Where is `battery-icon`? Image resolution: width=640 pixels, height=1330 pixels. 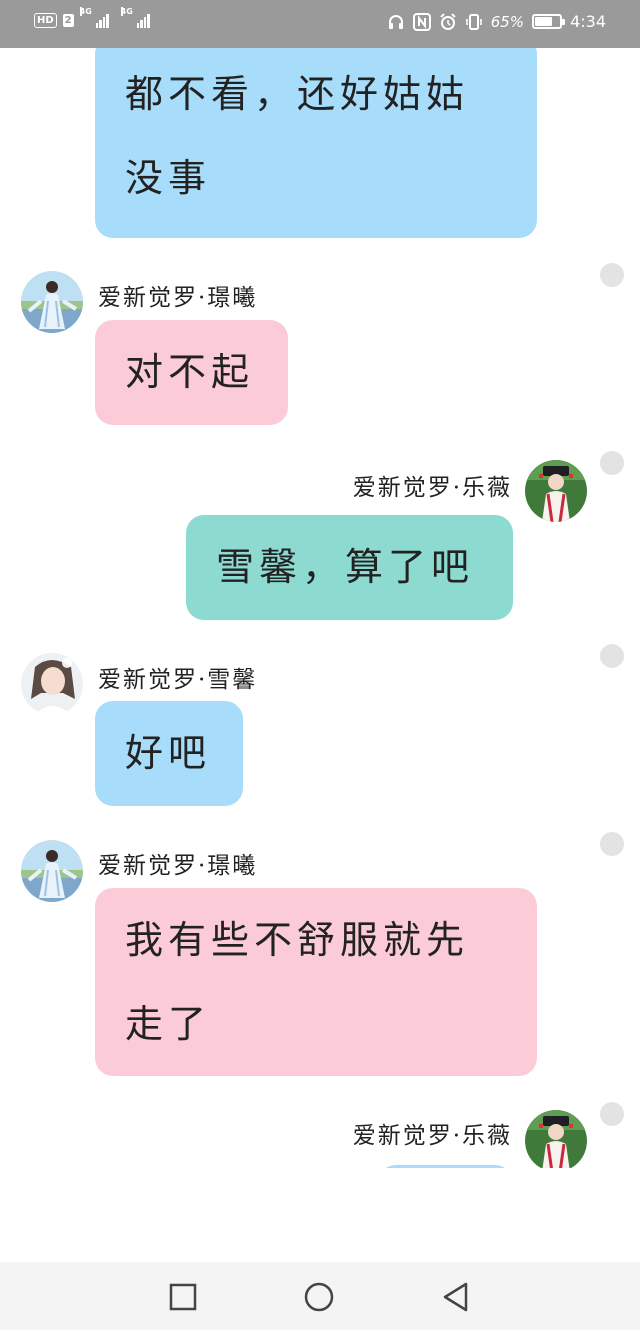 battery-icon is located at coordinates (549, 21).